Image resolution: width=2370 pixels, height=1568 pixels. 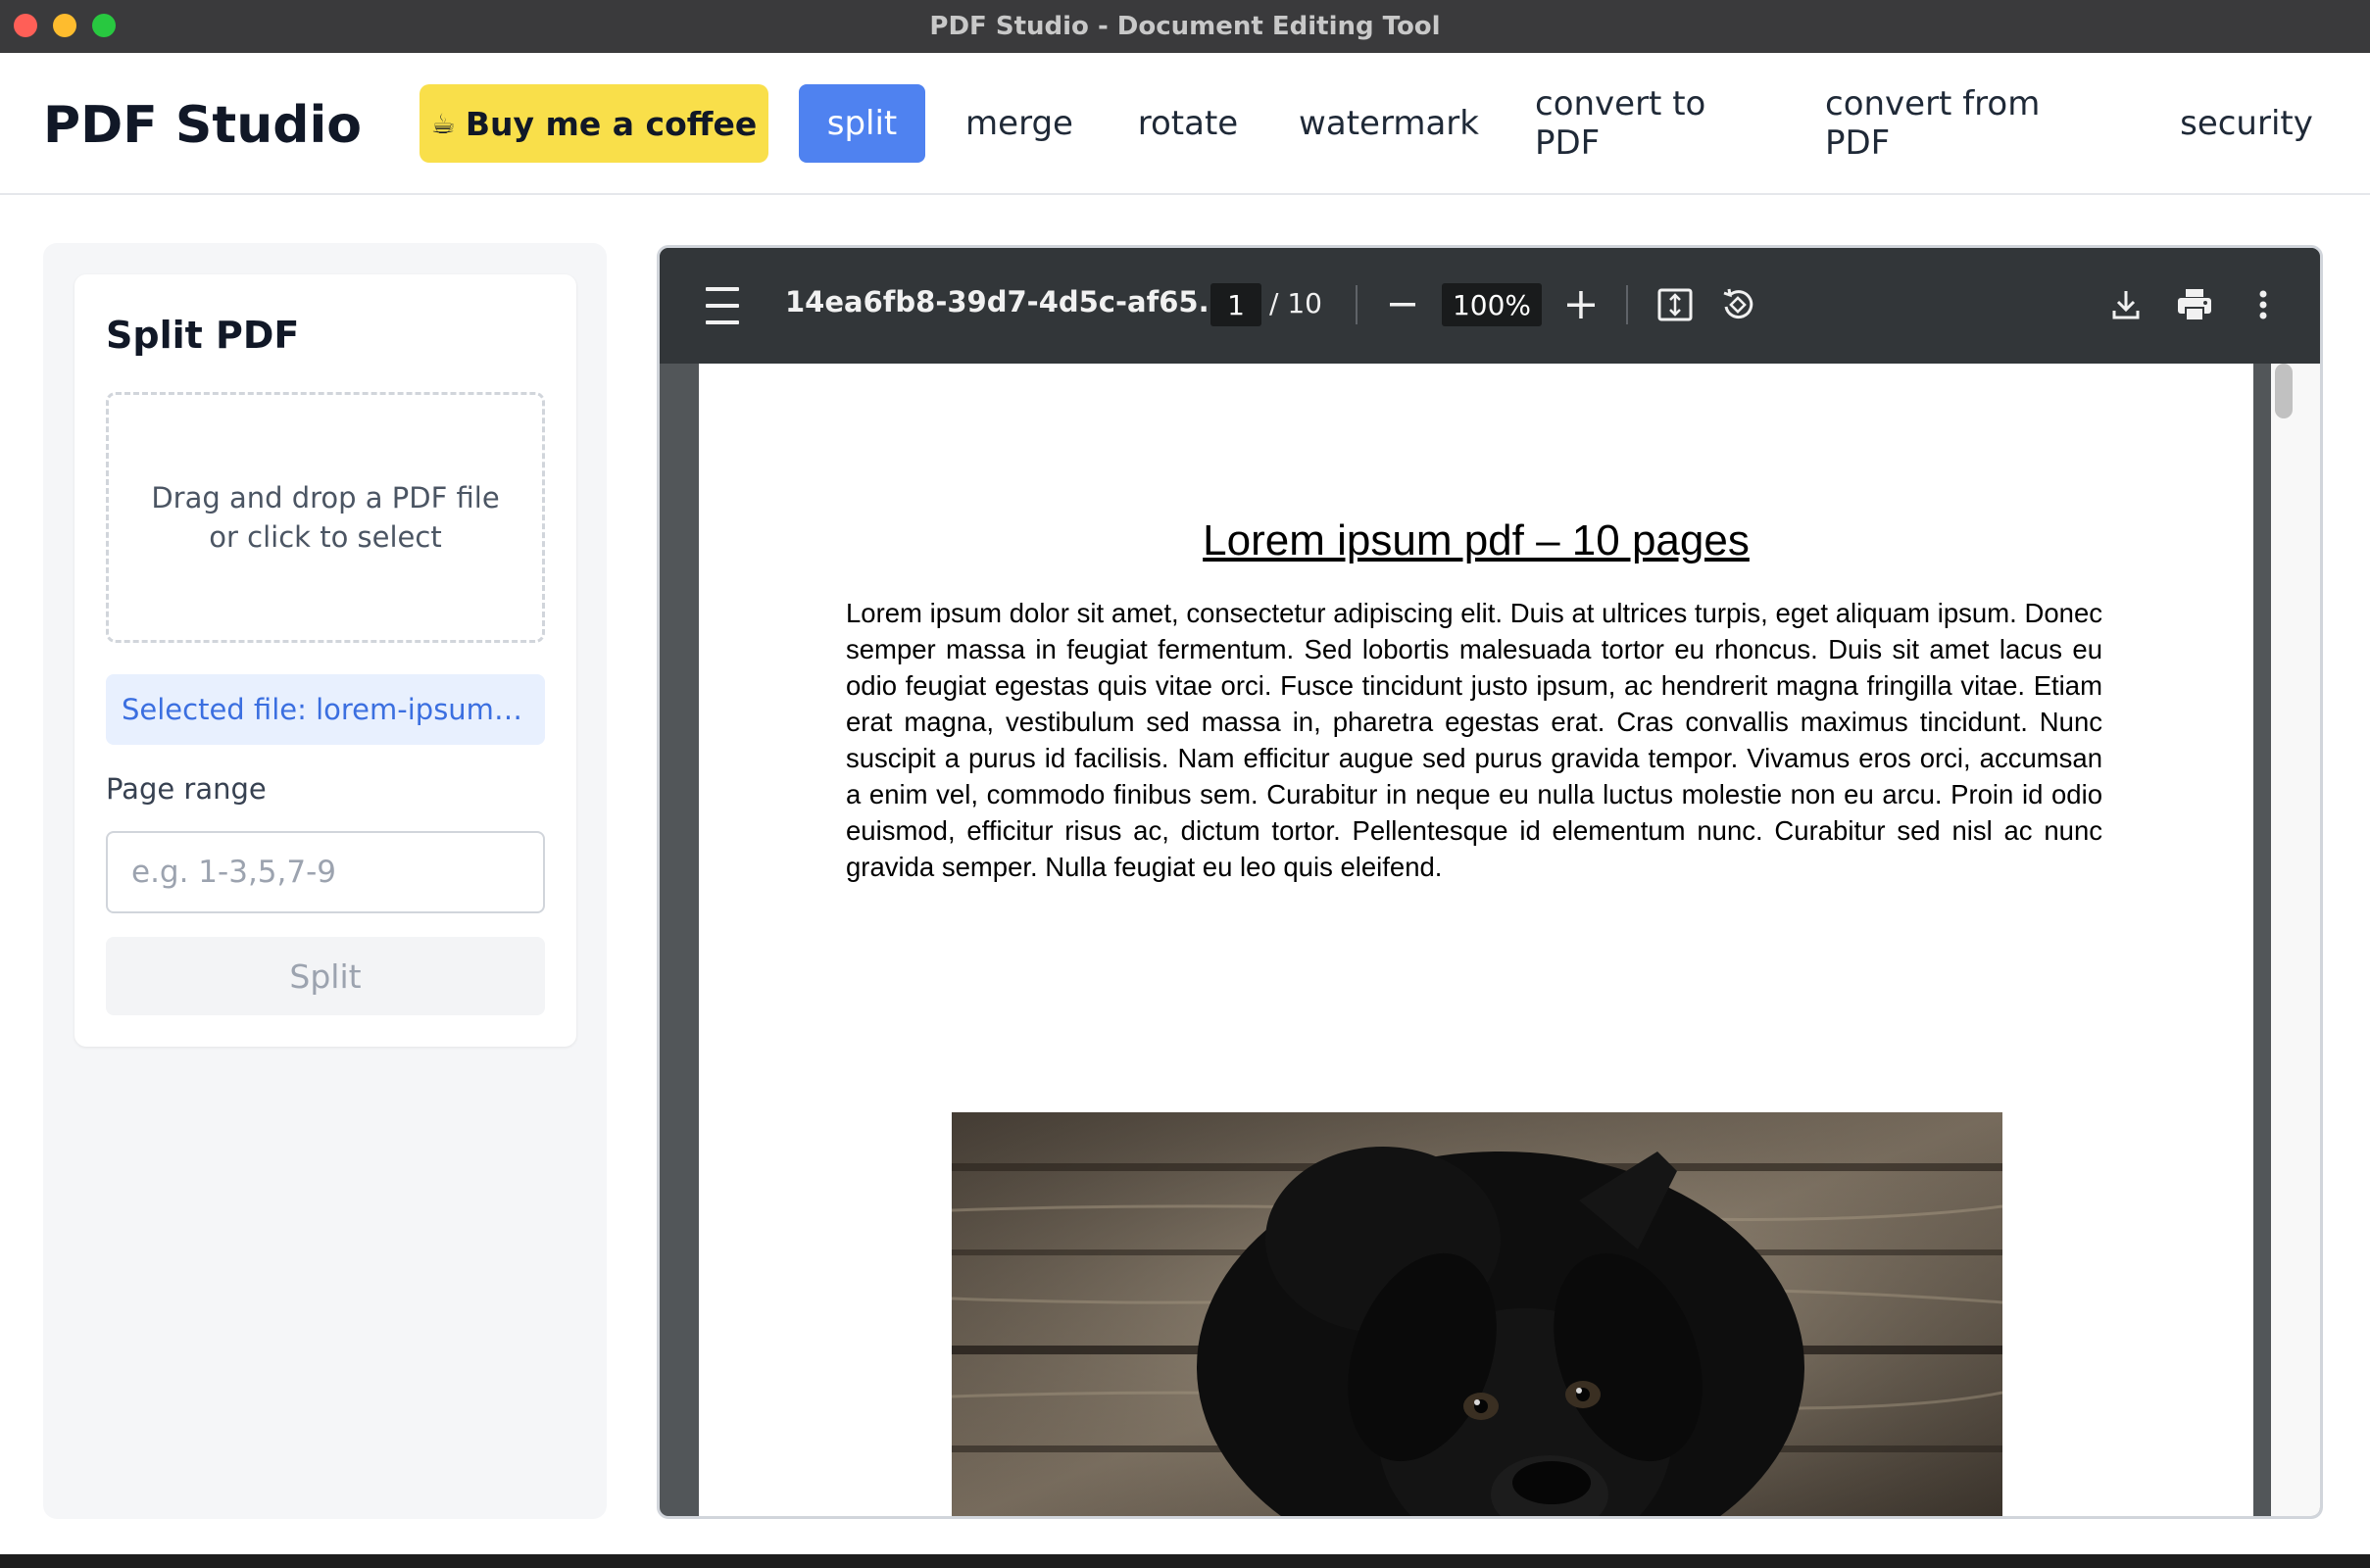 I want to click on download-icon, so click(x=2126, y=304).